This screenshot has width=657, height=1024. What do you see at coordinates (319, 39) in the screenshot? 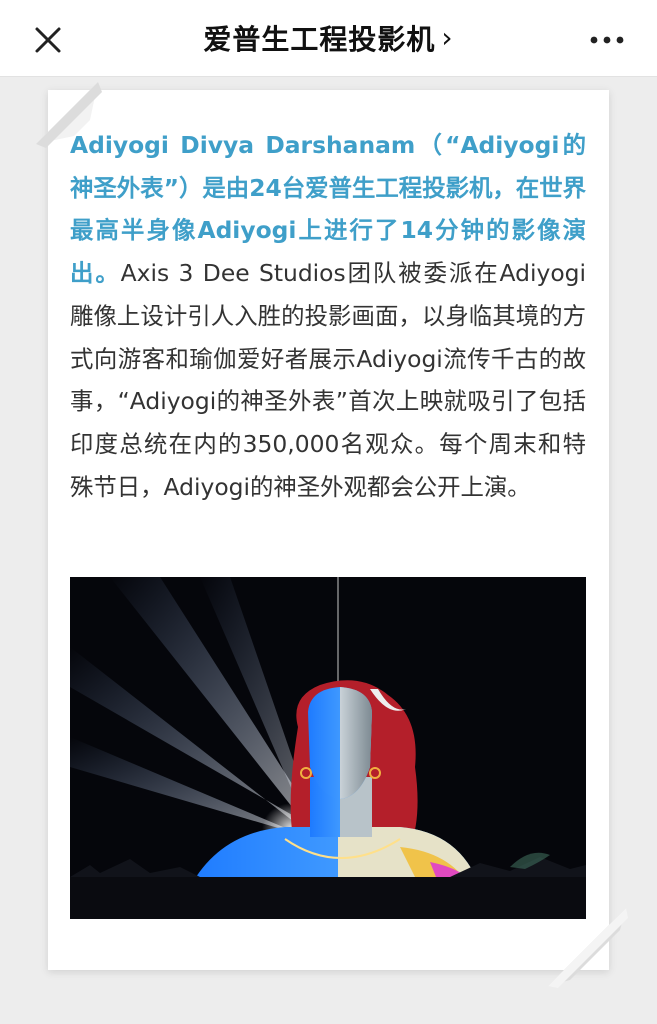
I see `page-title: 爱普生工程投影机` at bounding box center [319, 39].